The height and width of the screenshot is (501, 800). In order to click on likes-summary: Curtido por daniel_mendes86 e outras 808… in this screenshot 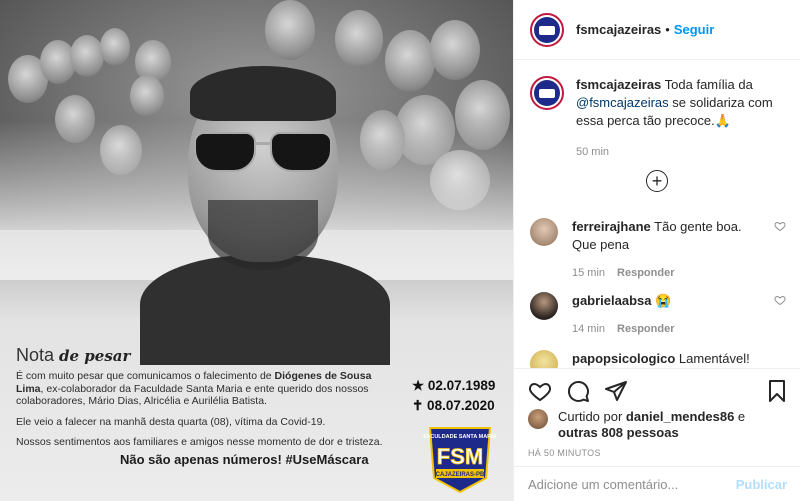, I will do `click(636, 425)`.